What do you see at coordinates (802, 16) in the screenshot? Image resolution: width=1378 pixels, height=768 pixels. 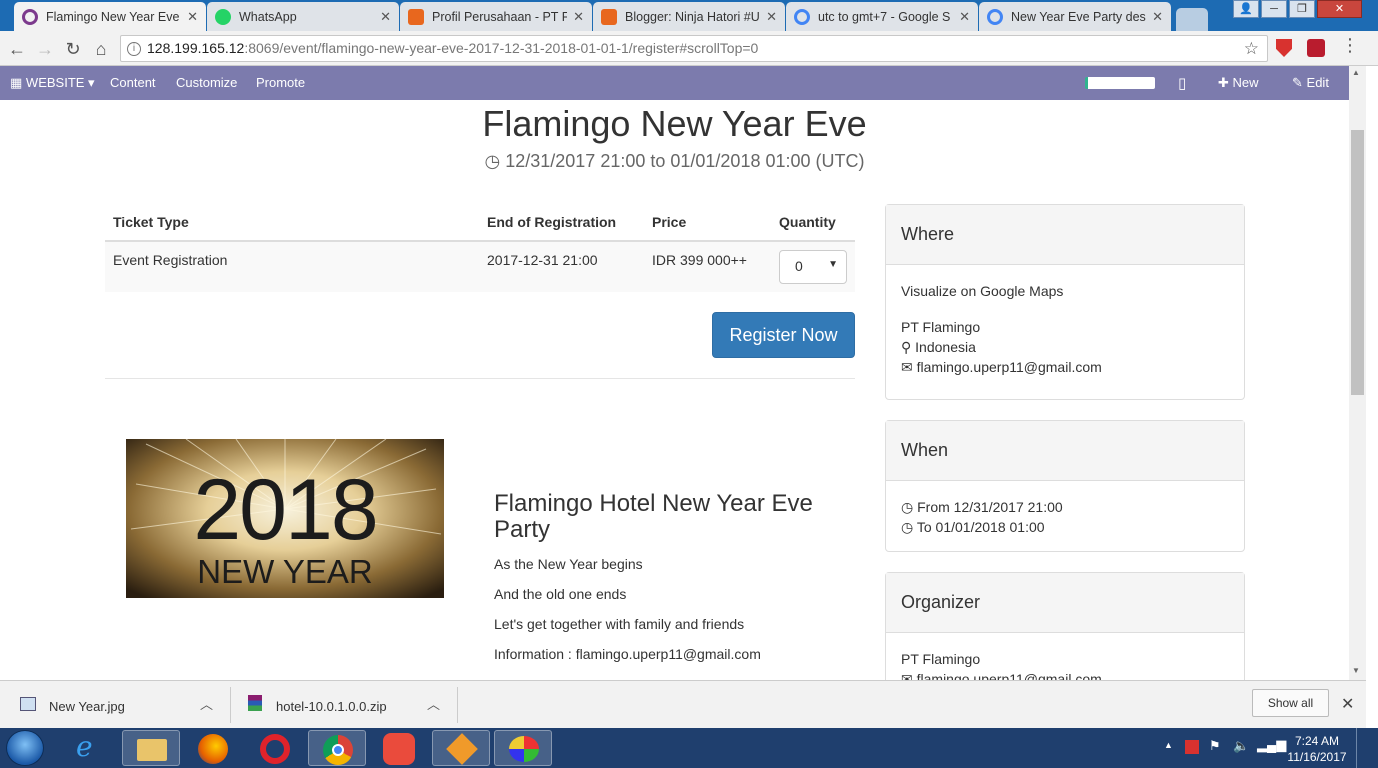 I see `google-favicon-icon` at bounding box center [802, 16].